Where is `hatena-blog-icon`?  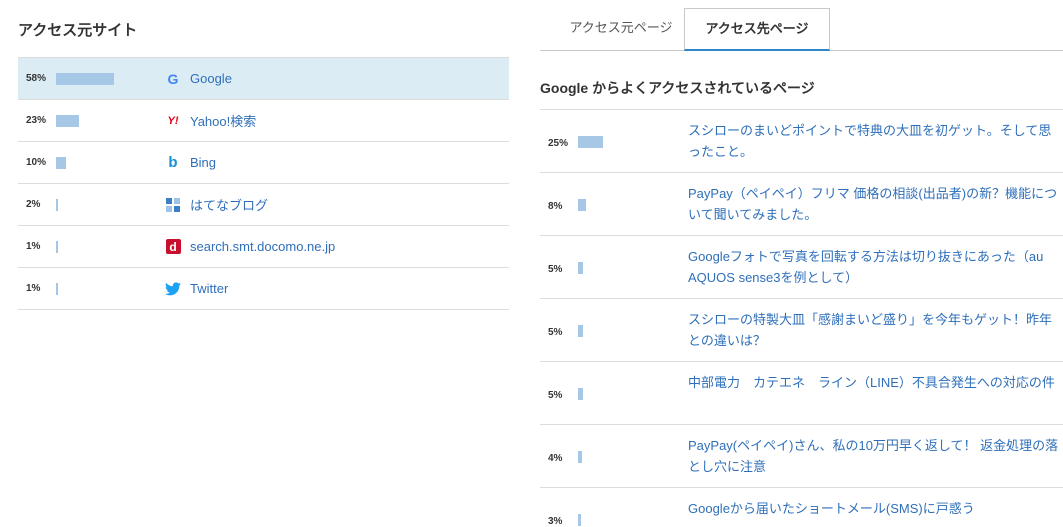
hatena-blog-icon is located at coordinates (173, 205).